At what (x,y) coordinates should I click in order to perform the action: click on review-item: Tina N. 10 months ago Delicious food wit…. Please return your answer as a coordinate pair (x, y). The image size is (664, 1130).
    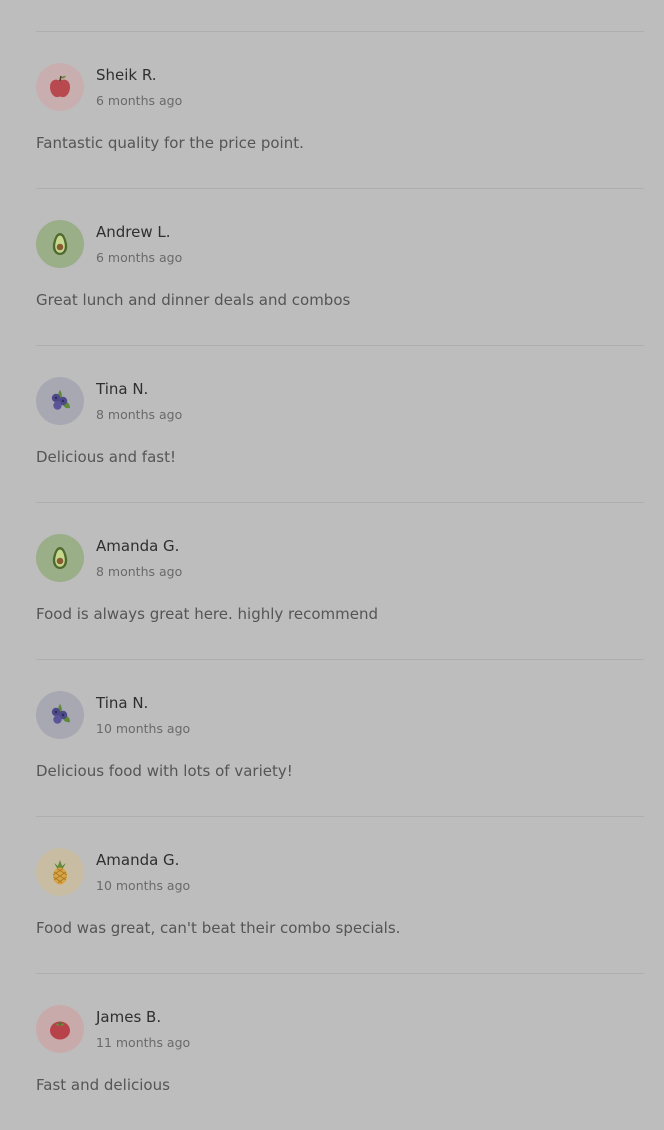
    Looking at the image, I should click on (340, 738).